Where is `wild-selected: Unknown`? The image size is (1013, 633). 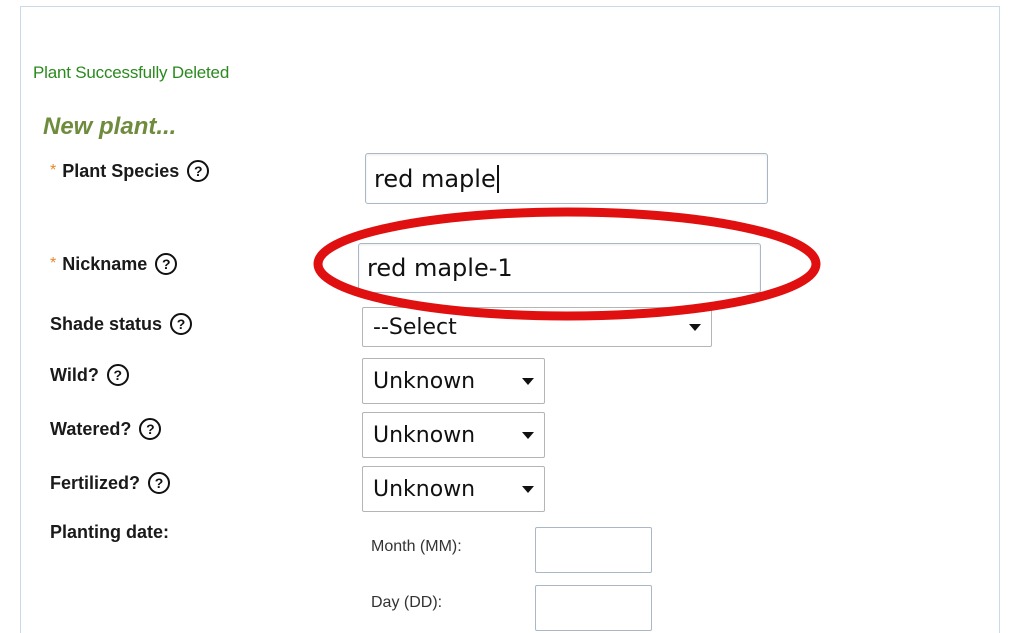 wild-selected: Unknown is located at coordinates (424, 381).